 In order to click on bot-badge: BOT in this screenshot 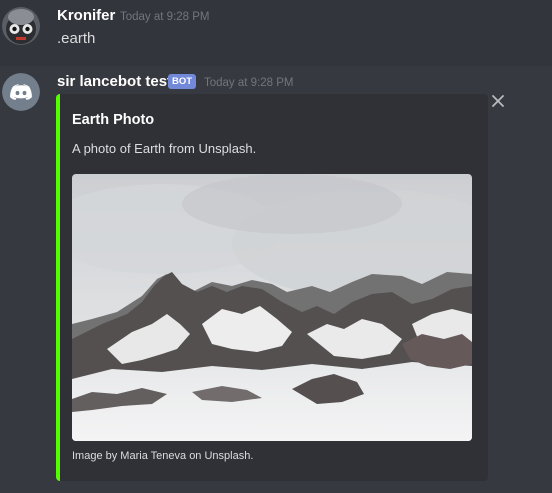, I will do `click(182, 81)`.